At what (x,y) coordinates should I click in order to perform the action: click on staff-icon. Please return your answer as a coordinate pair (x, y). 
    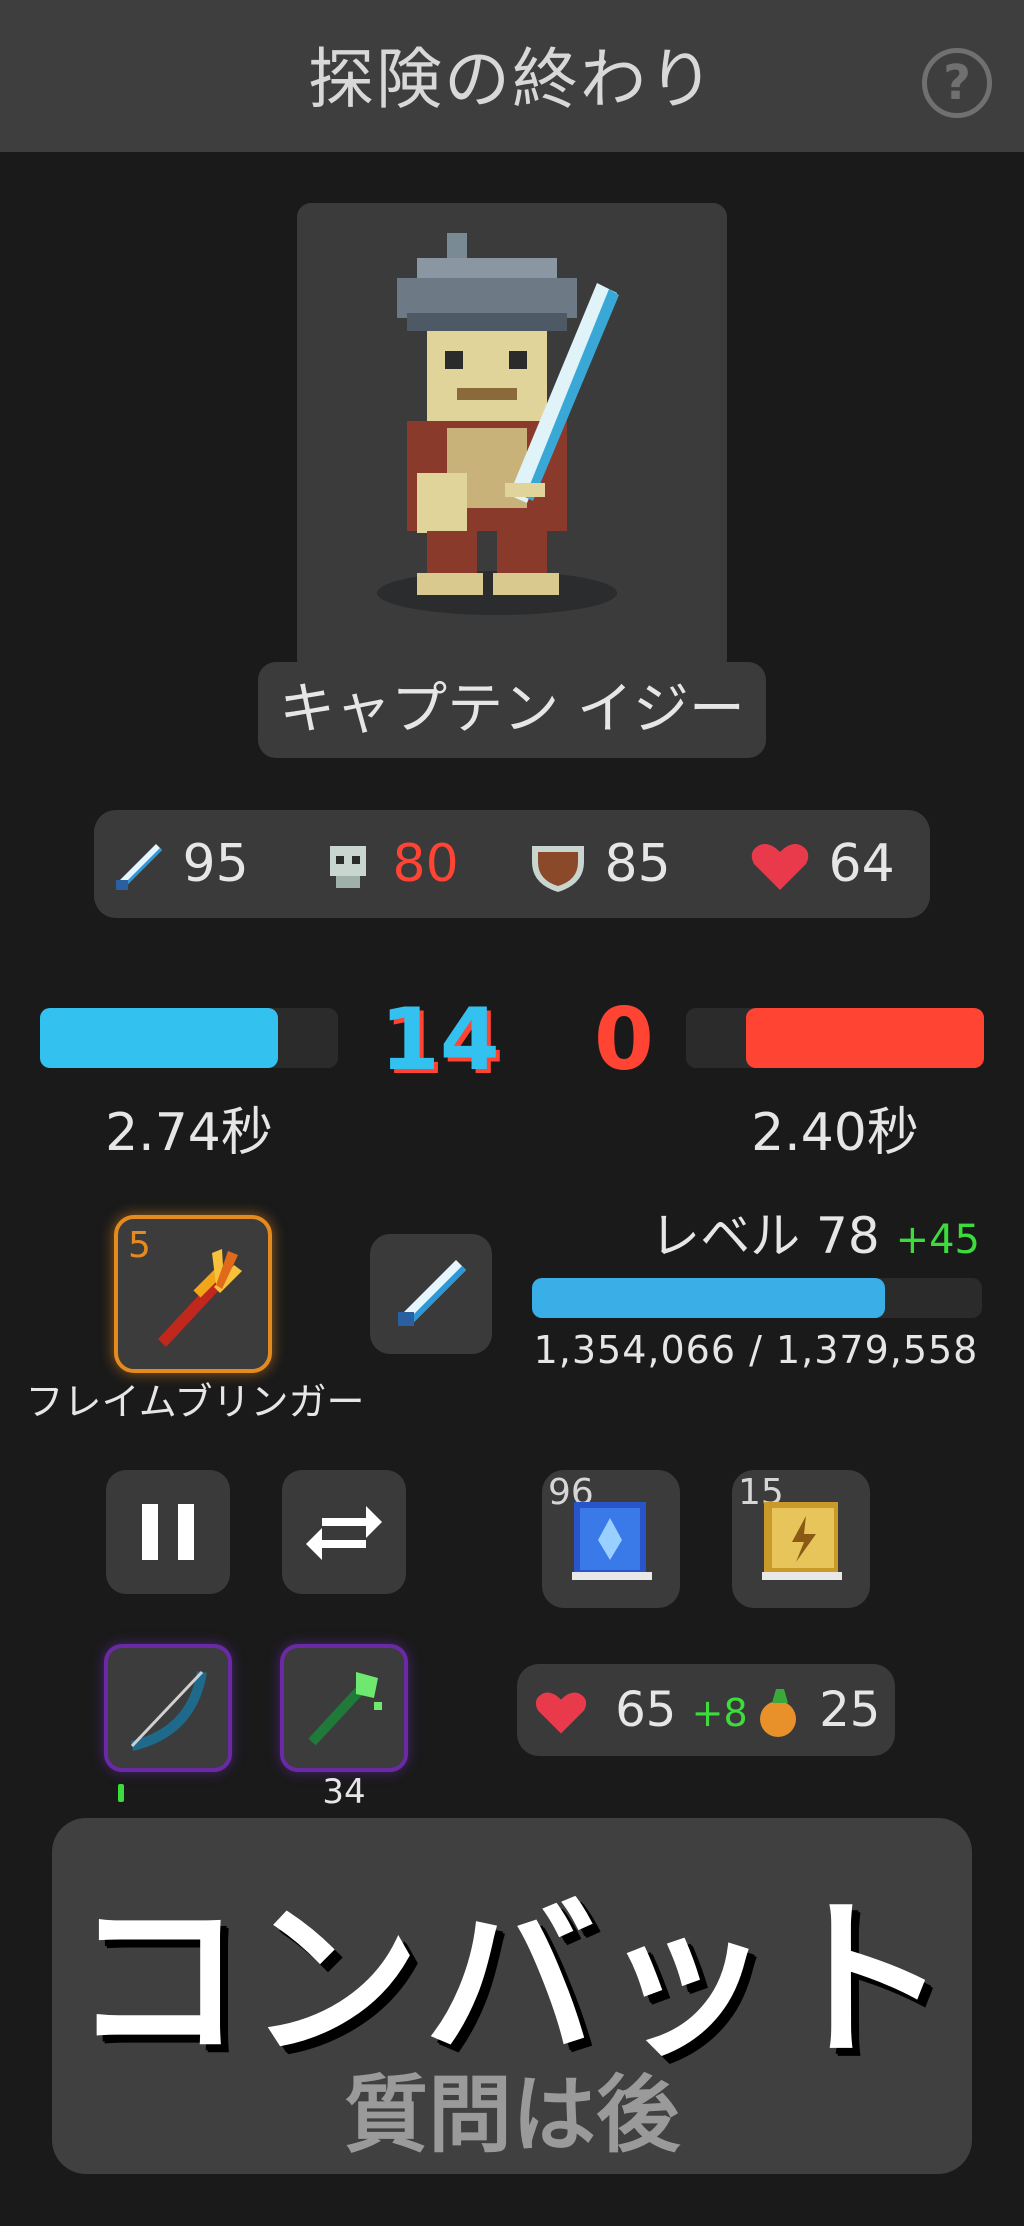
    Looking at the image, I should click on (345, 1709).